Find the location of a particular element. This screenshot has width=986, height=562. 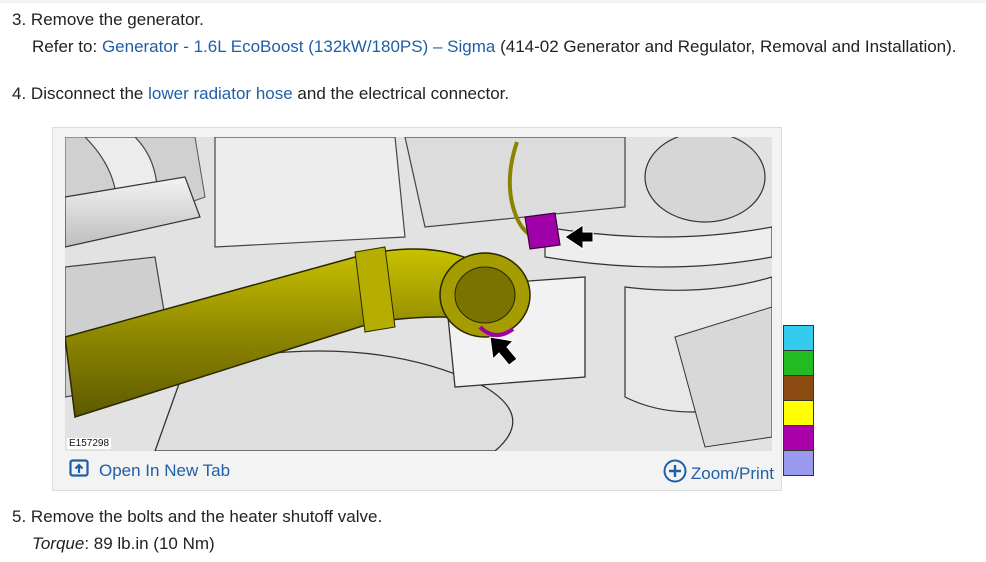

step-3-number: 3. is located at coordinates (19, 19).